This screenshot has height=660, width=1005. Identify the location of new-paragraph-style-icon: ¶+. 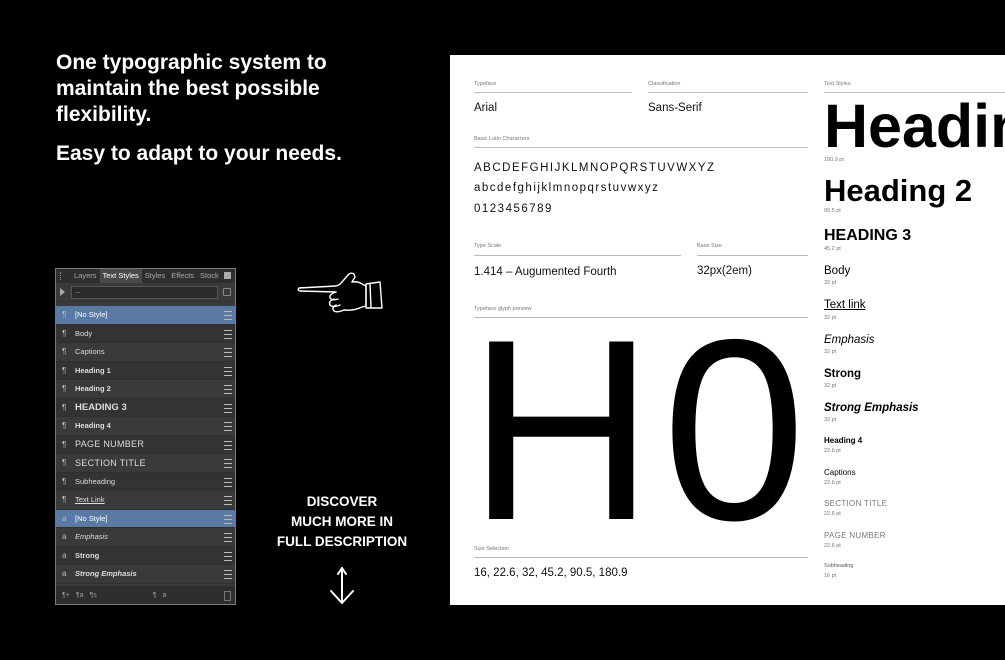
(66, 595).